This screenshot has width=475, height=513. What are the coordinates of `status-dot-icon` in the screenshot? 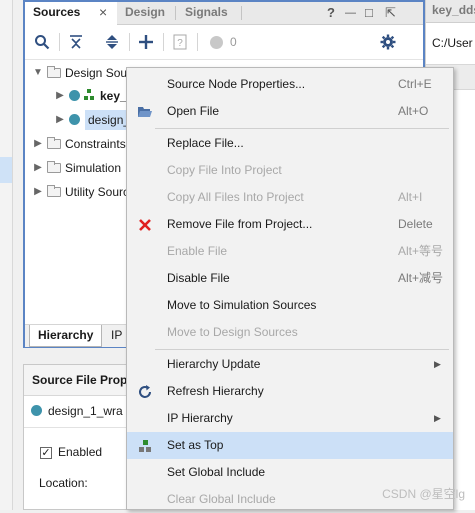 It's located at (216, 42).